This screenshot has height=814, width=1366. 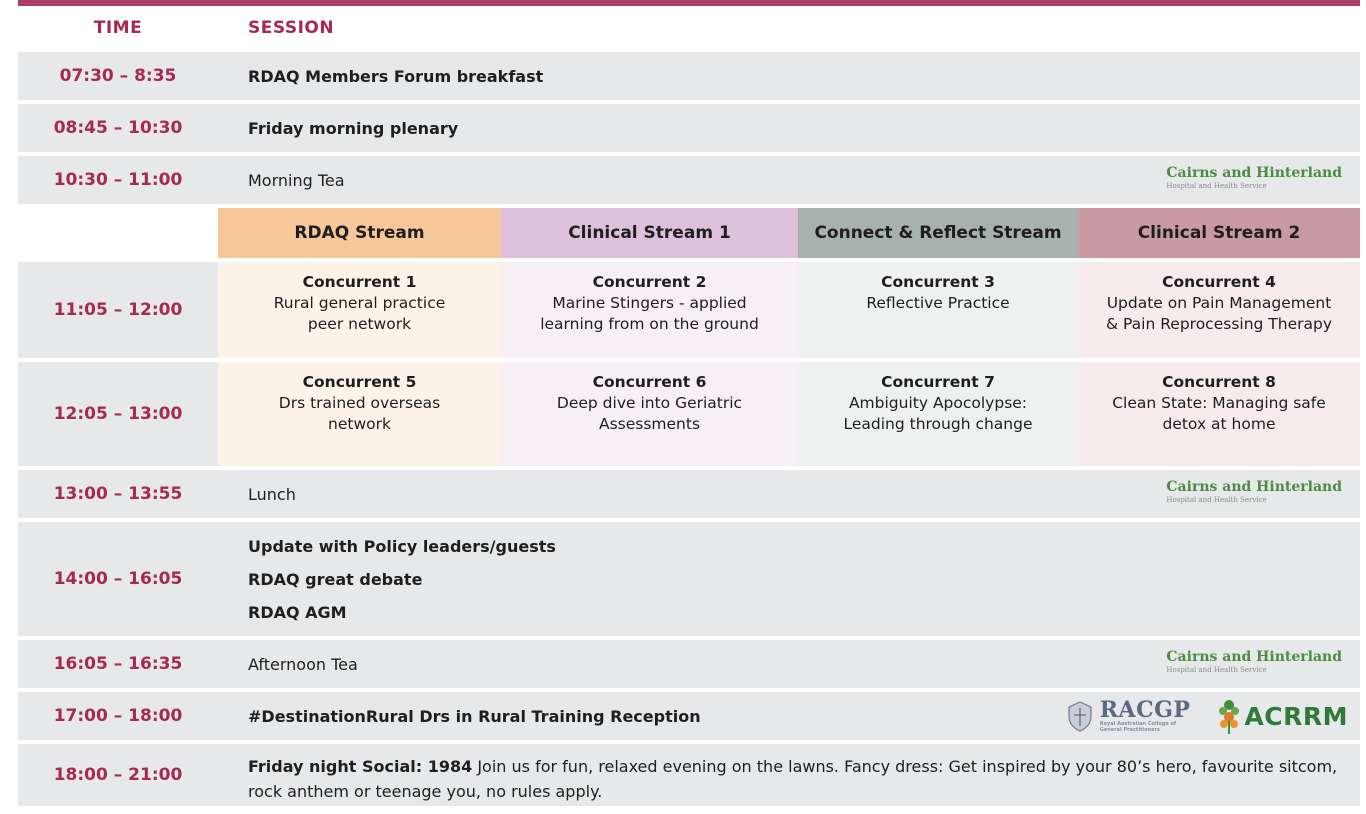 What do you see at coordinates (938, 233) in the screenshot?
I see `stream-header-connect-reflect: Connect & Reflect Stream` at bounding box center [938, 233].